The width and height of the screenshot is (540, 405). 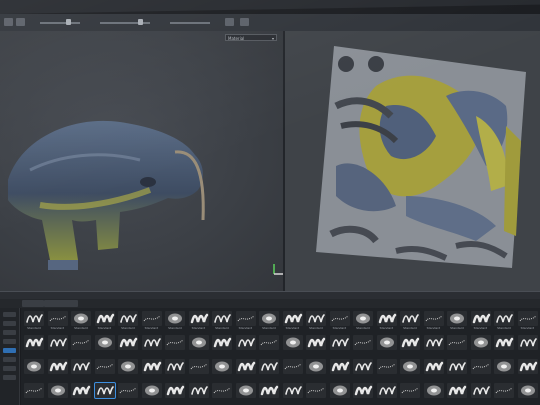 I want to click on size-slider, so click(x=60, y=23).